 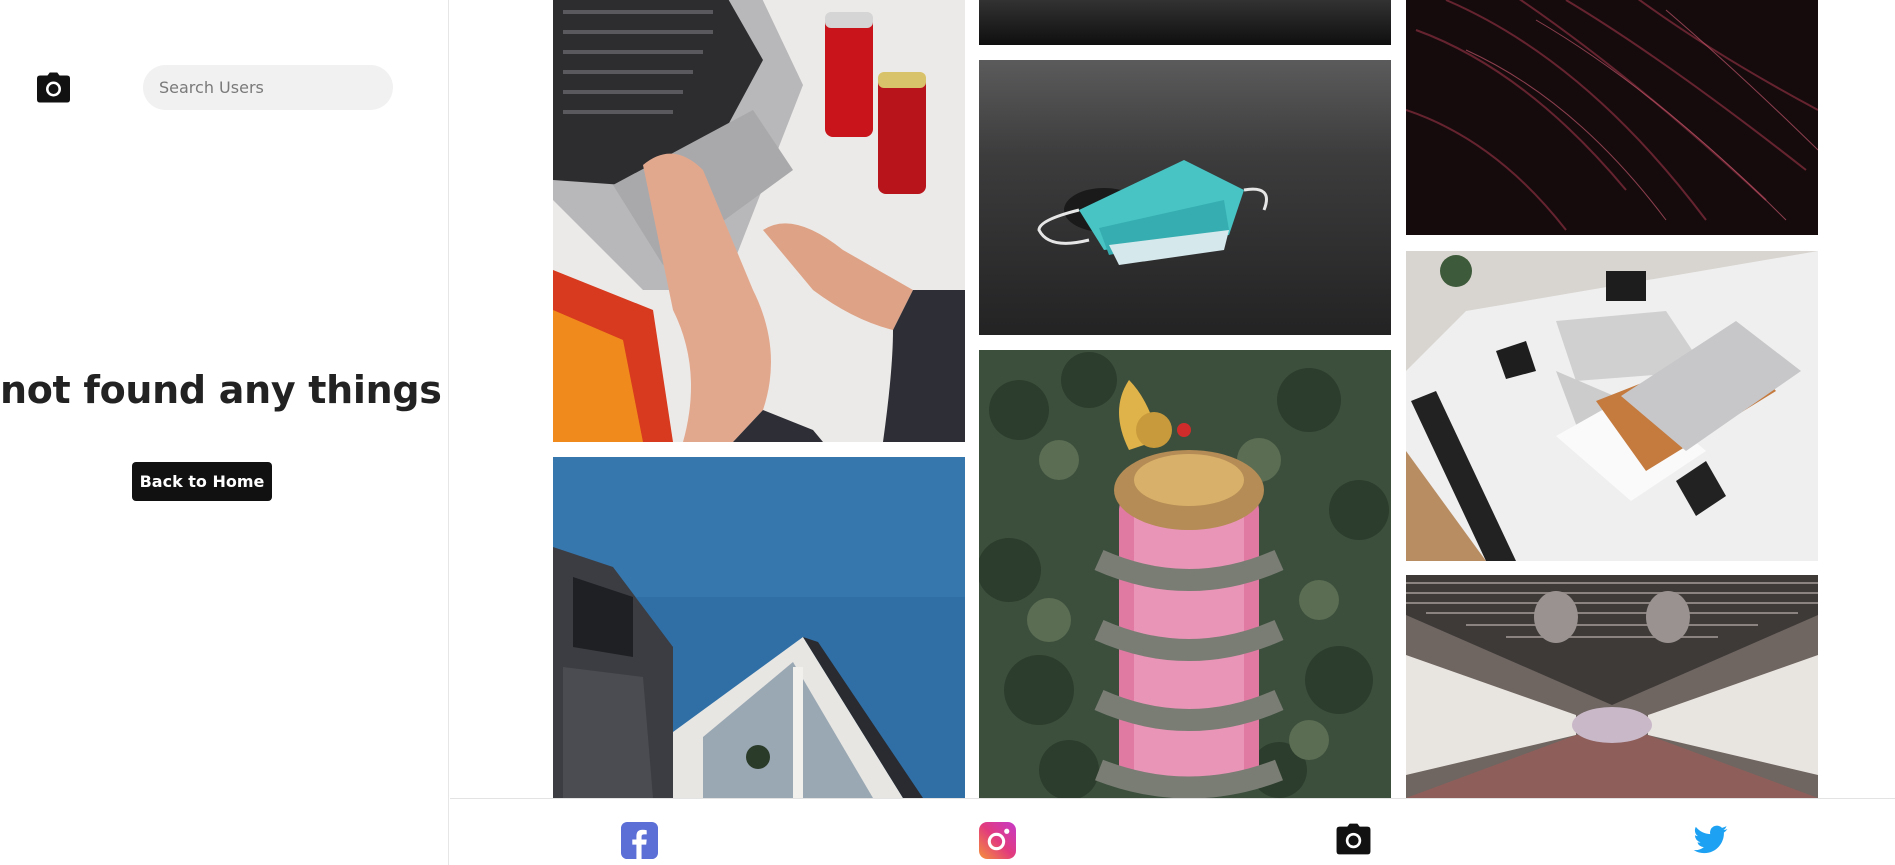 I want to click on search-users-input, so click(x=268, y=87).